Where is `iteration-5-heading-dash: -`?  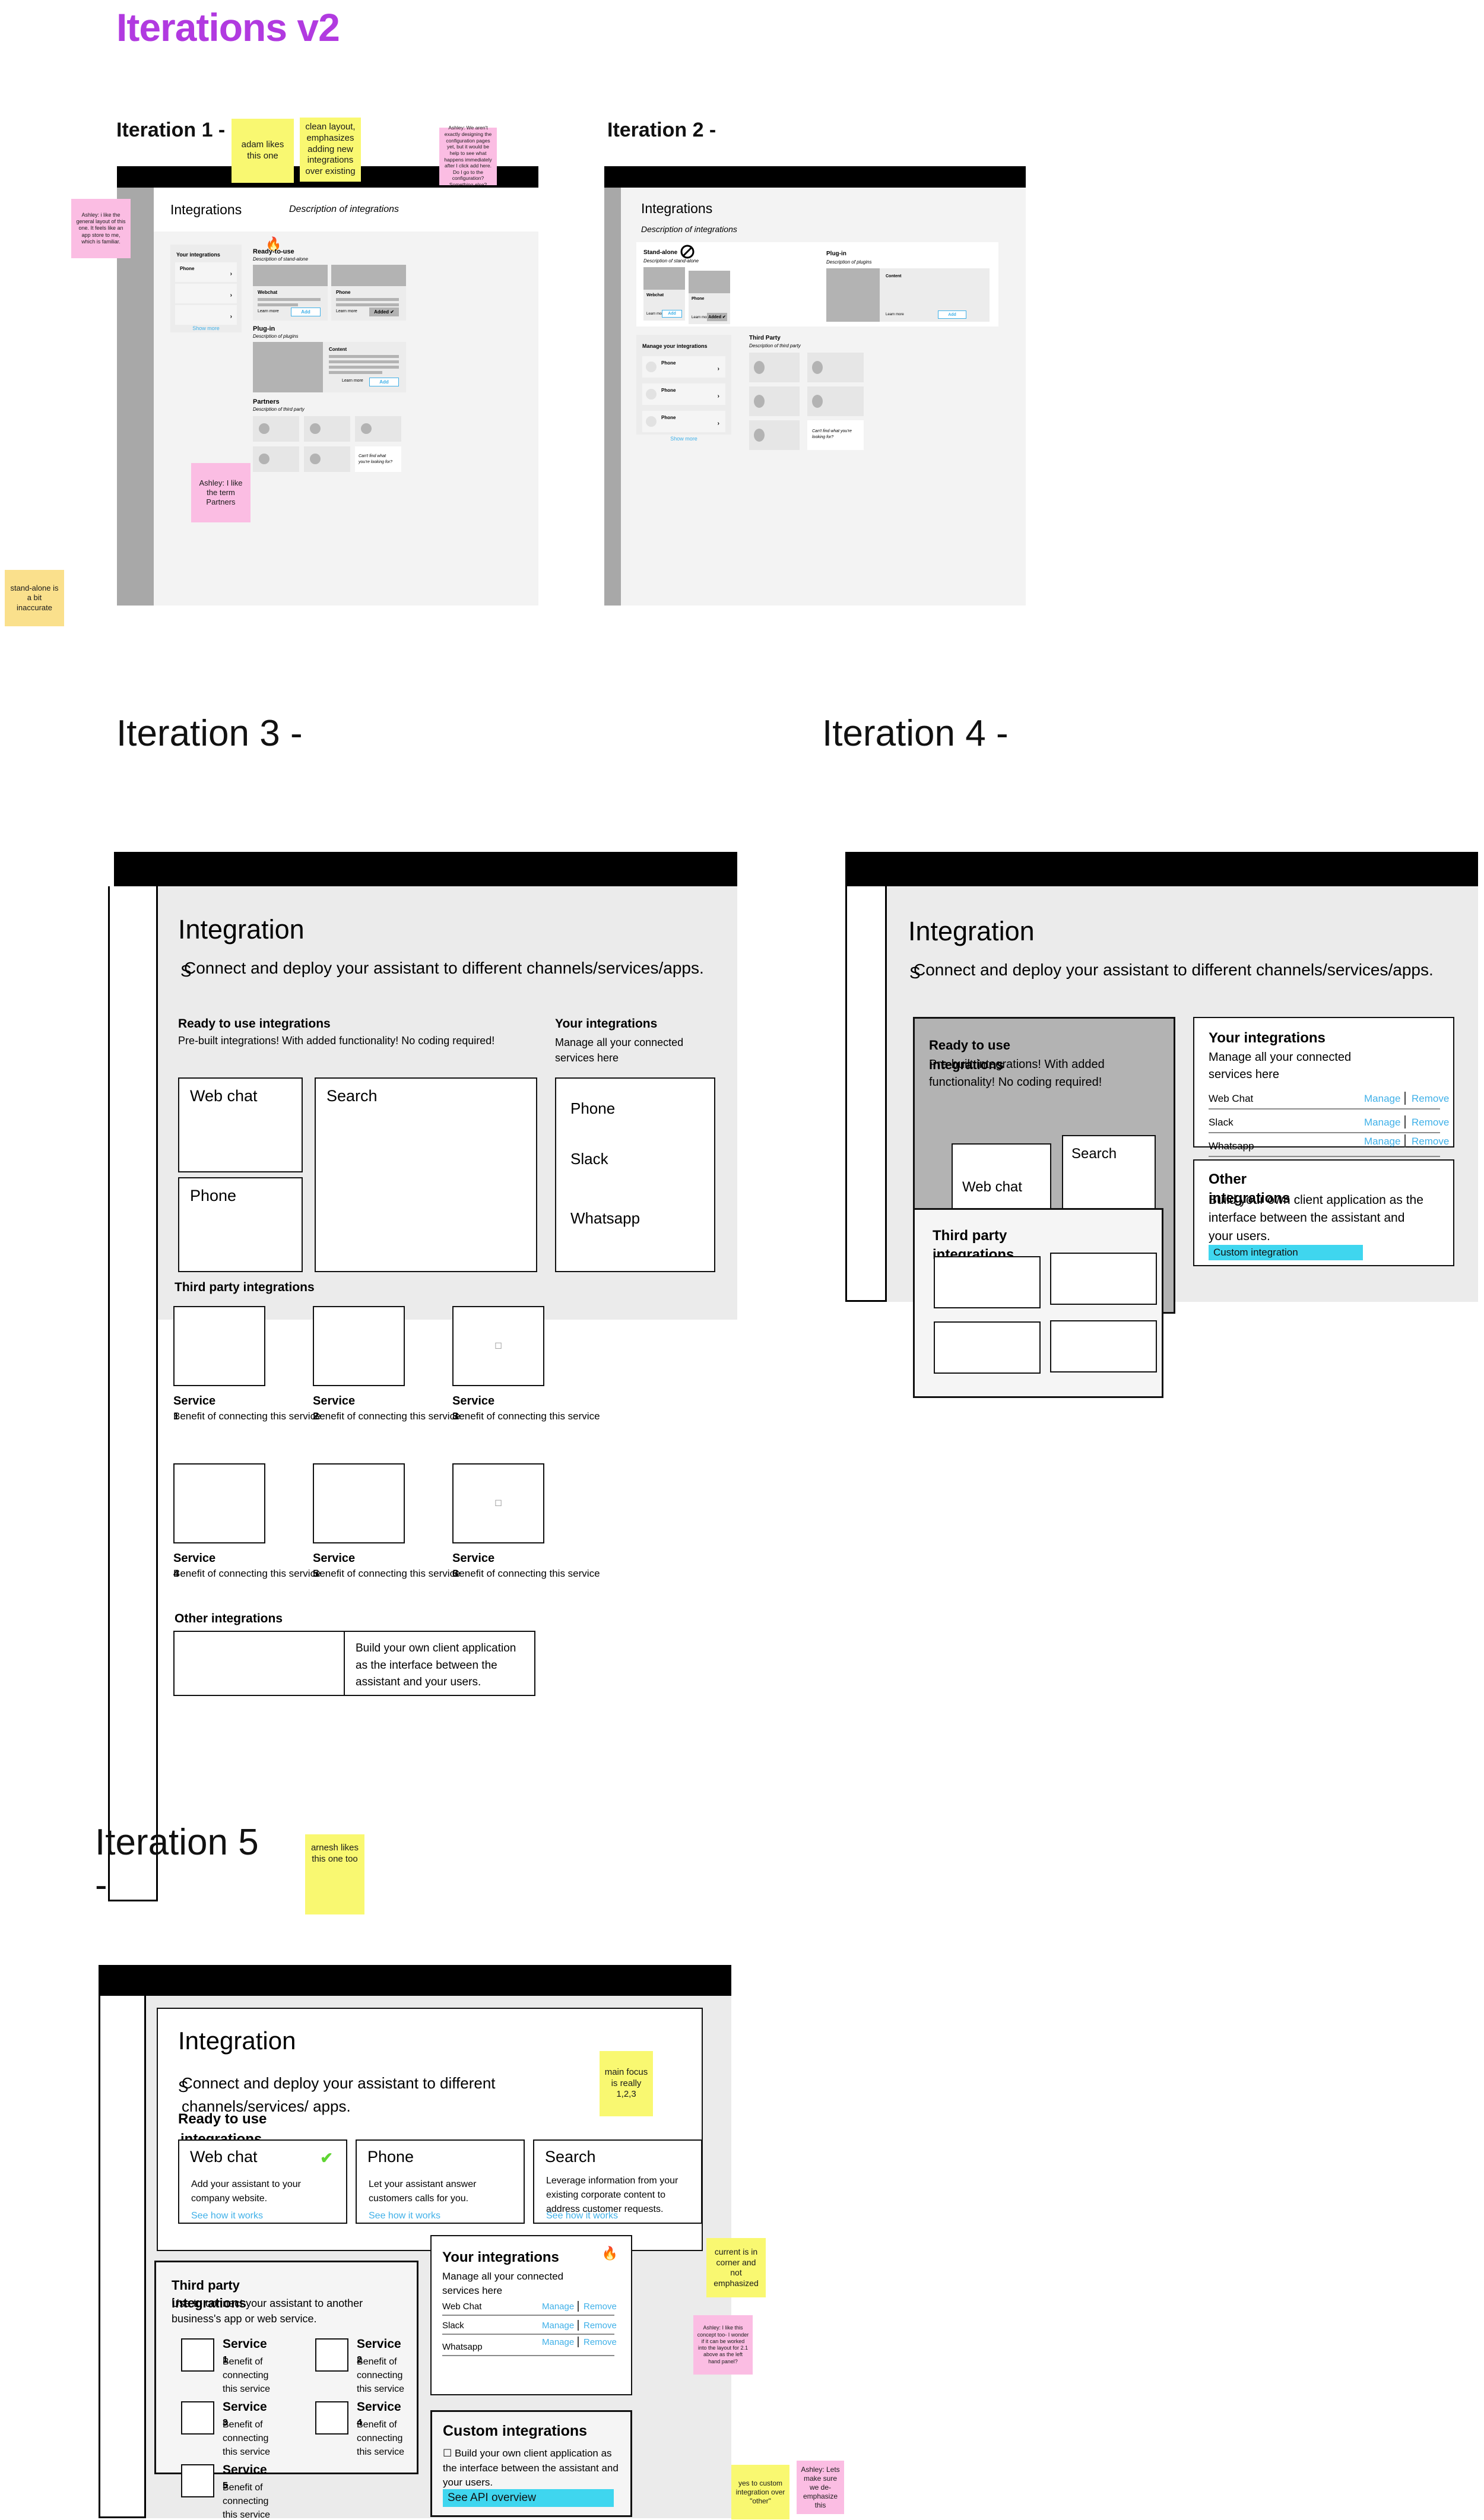 iteration-5-heading-dash: - is located at coordinates (101, 1885).